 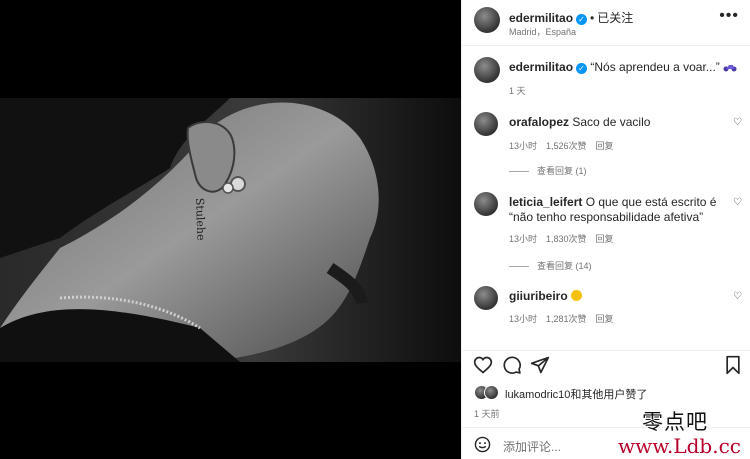 What do you see at coordinates (491, 392) in the screenshot?
I see `liker-avatar` at bounding box center [491, 392].